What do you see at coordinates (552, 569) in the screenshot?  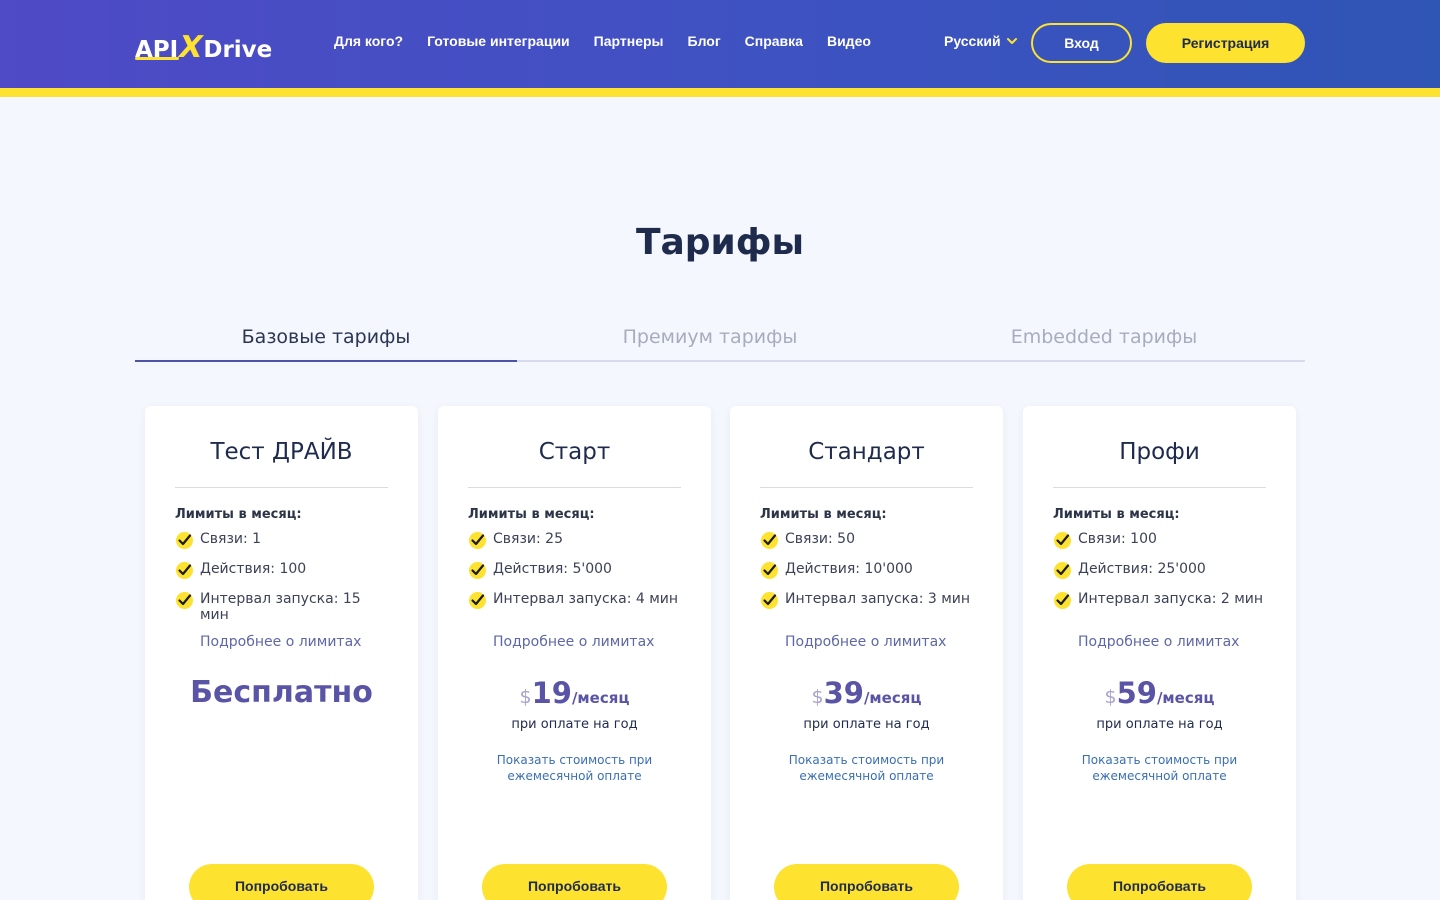 I see `feature-text: Действия: 5'000` at bounding box center [552, 569].